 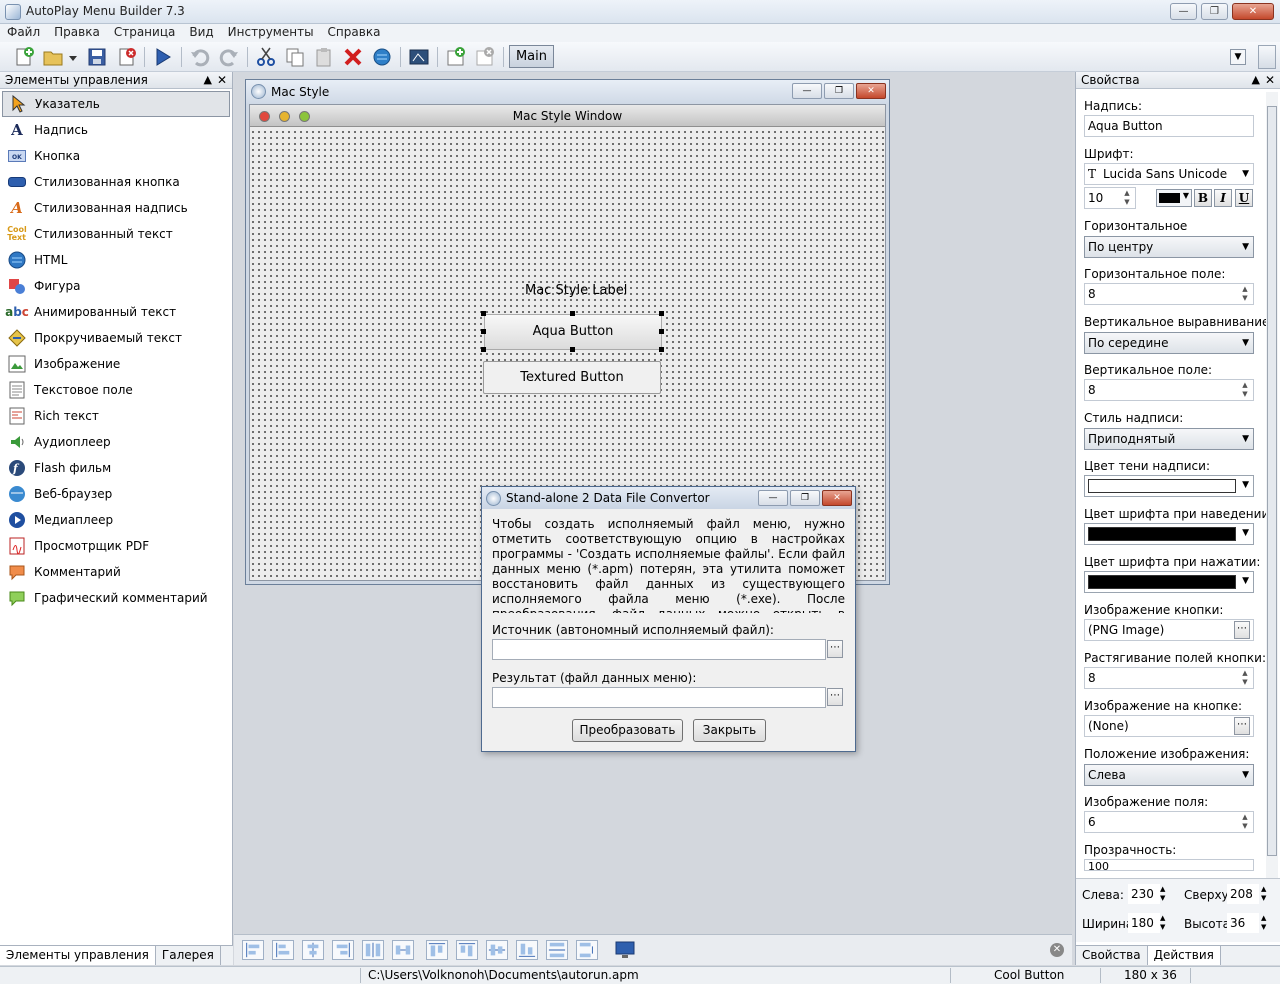 I want to click on tool-text-field: Текстовое поле, so click(x=116, y=390).